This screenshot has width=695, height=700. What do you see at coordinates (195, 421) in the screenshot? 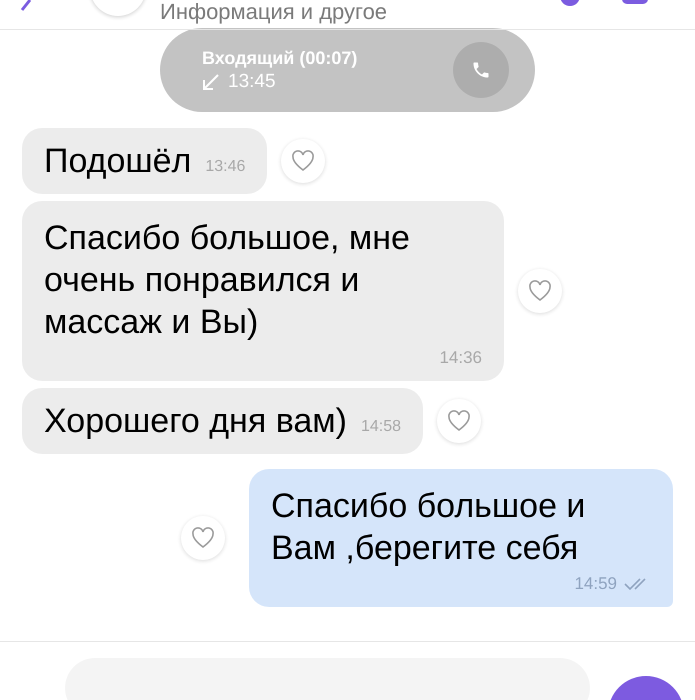
I see `message-text: Хорошего дня вам)` at bounding box center [195, 421].